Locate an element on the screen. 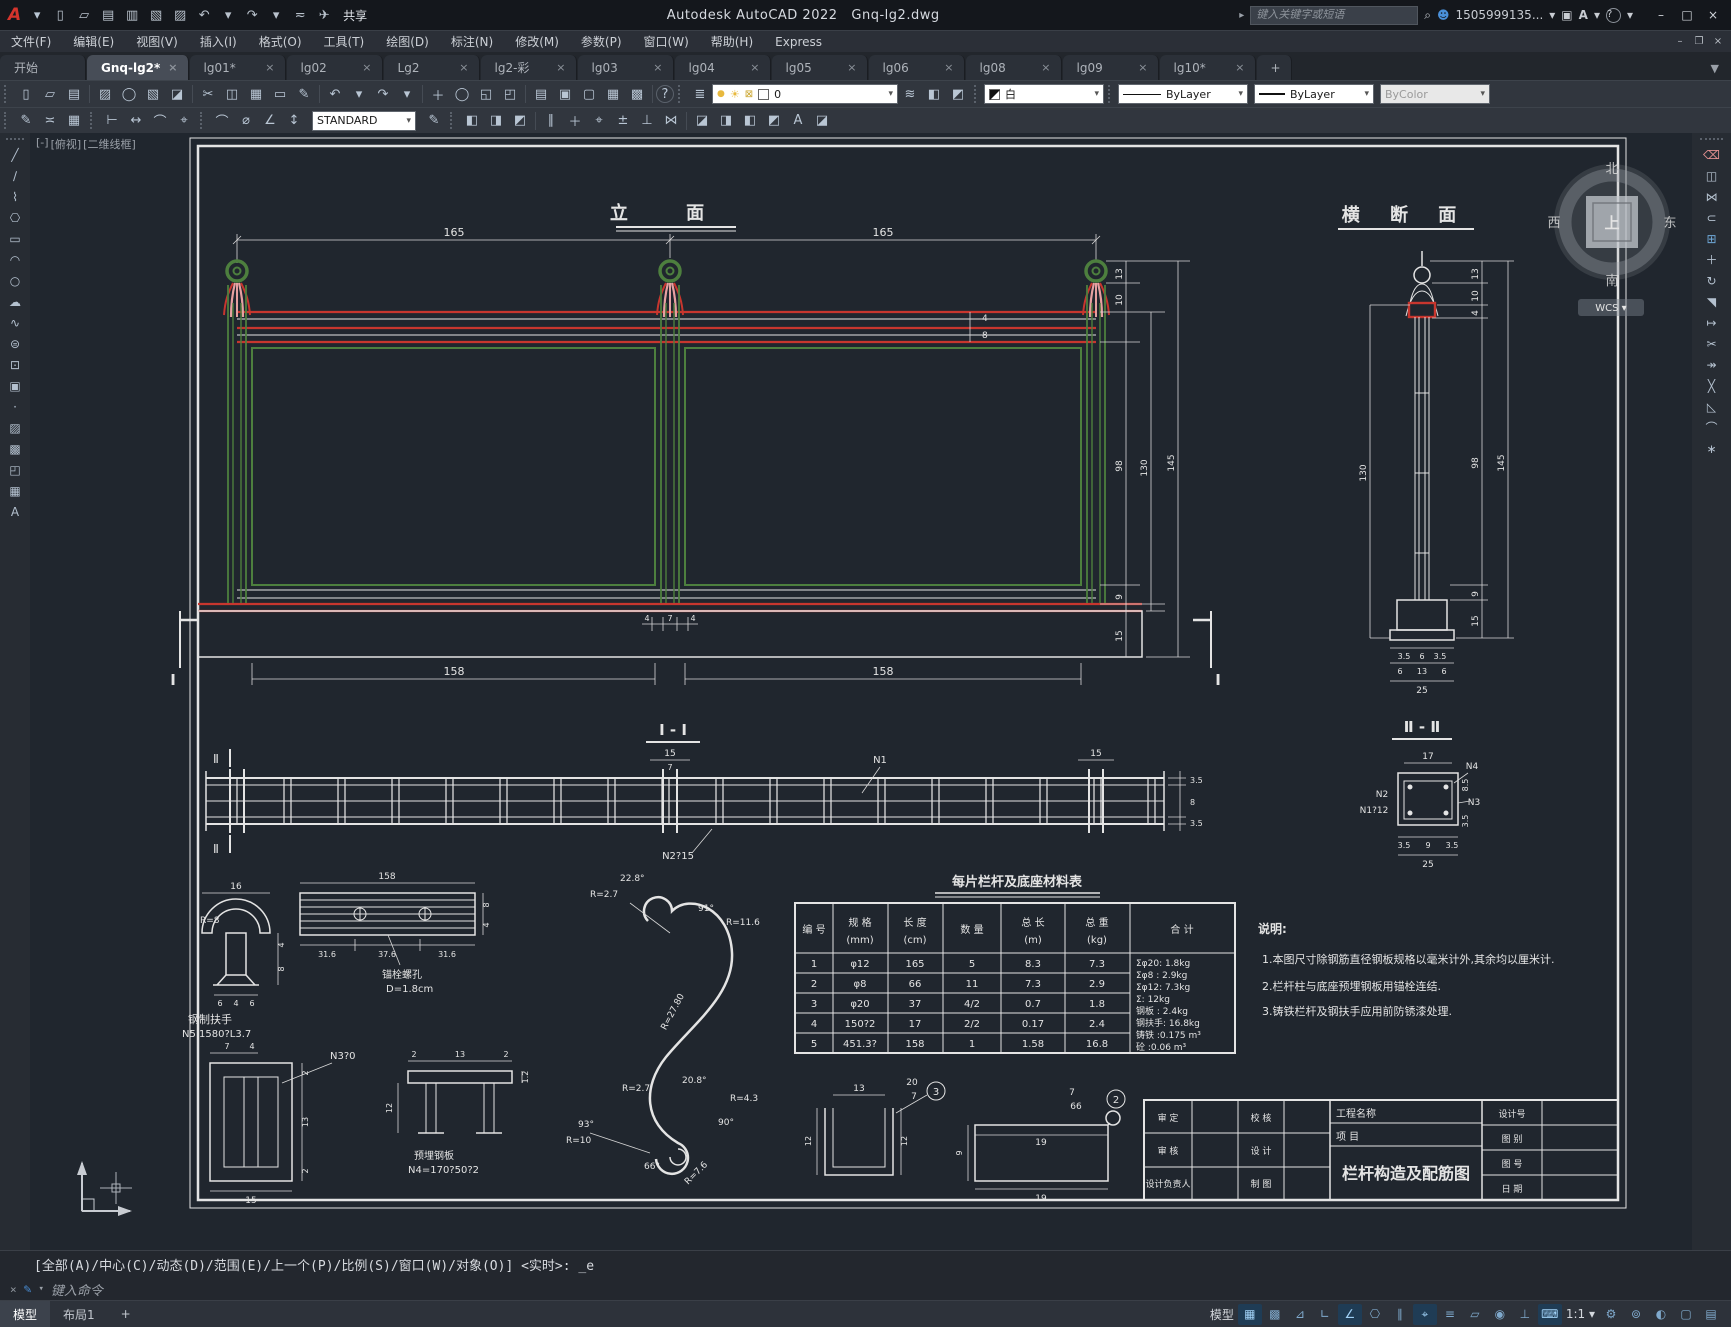 Image resolution: width=1731 pixels, height=1327 pixels. workspace-dropdown is located at coordinates (300, 15).